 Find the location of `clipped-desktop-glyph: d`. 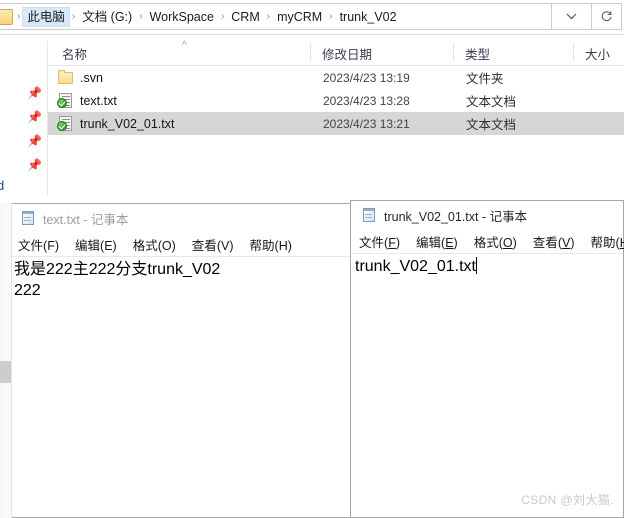

clipped-desktop-glyph: d is located at coordinates (2, 185).